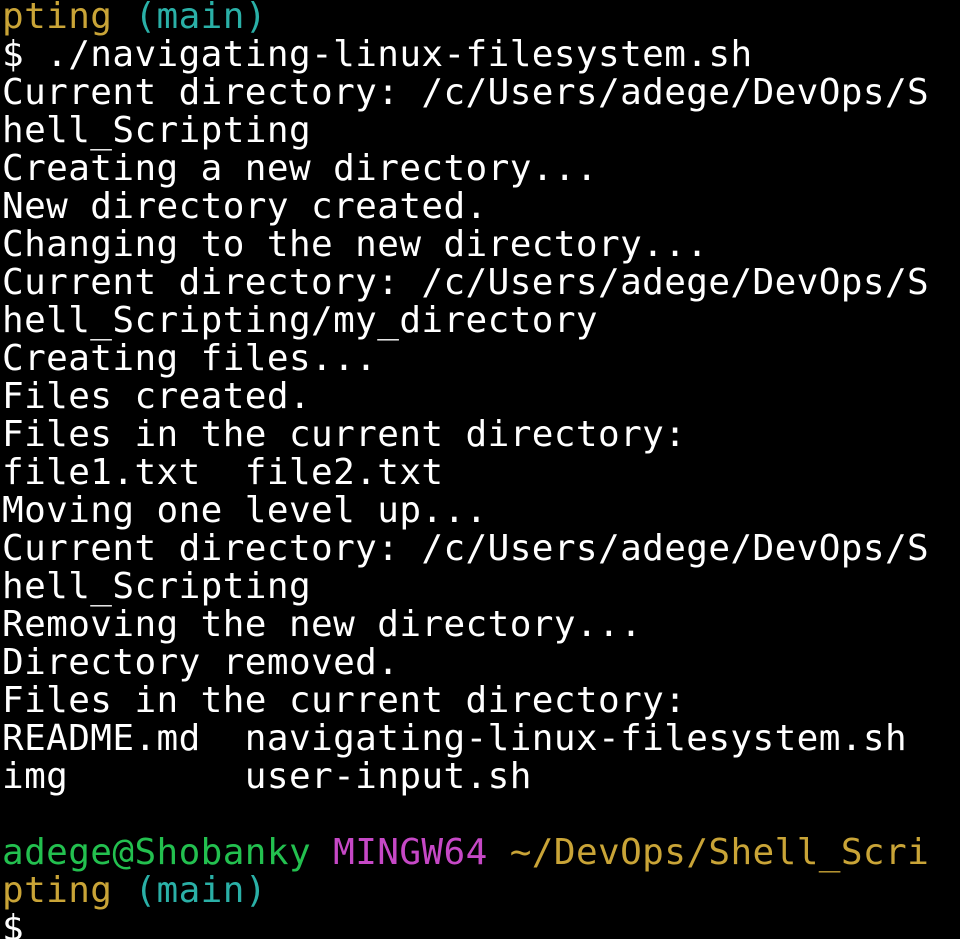 The width and height of the screenshot is (960, 939). What do you see at coordinates (223, 472) in the screenshot?
I see `output-line: file1.txt file2.txt` at bounding box center [223, 472].